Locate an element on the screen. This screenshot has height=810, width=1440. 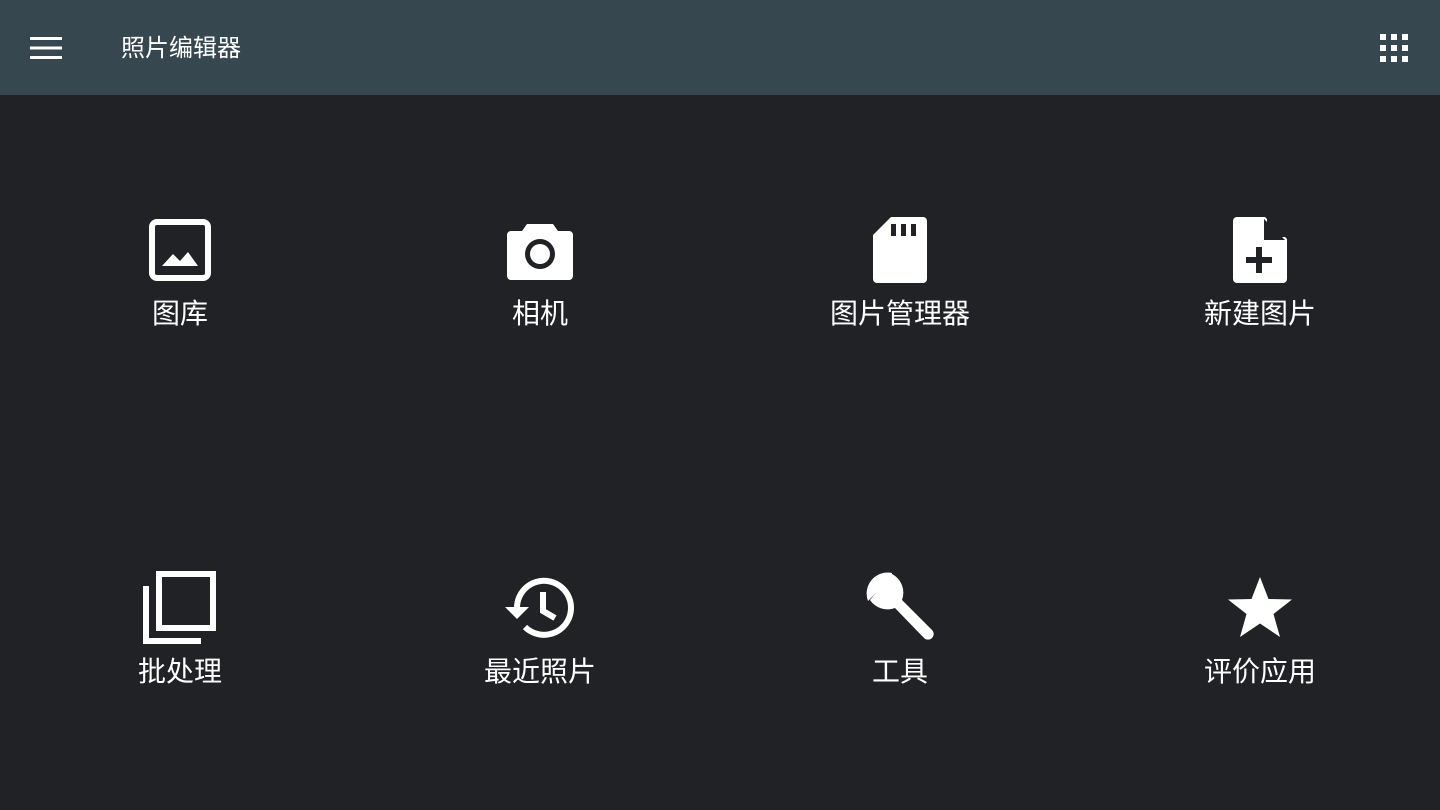
tile-label: 图片管理器 is located at coordinates (899, 313).